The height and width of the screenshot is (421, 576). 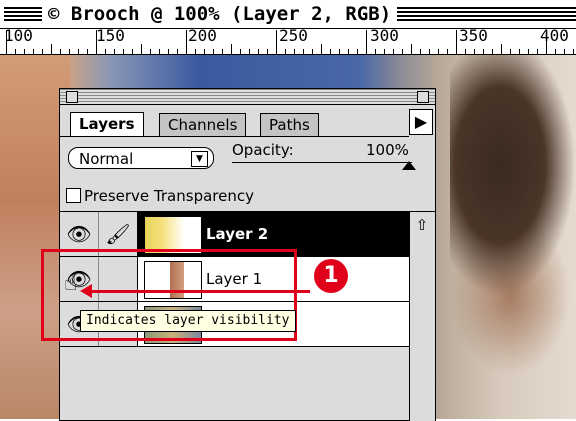 I want to click on palette-menu-arrow-icon: ▶, so click(x=421, y=122).